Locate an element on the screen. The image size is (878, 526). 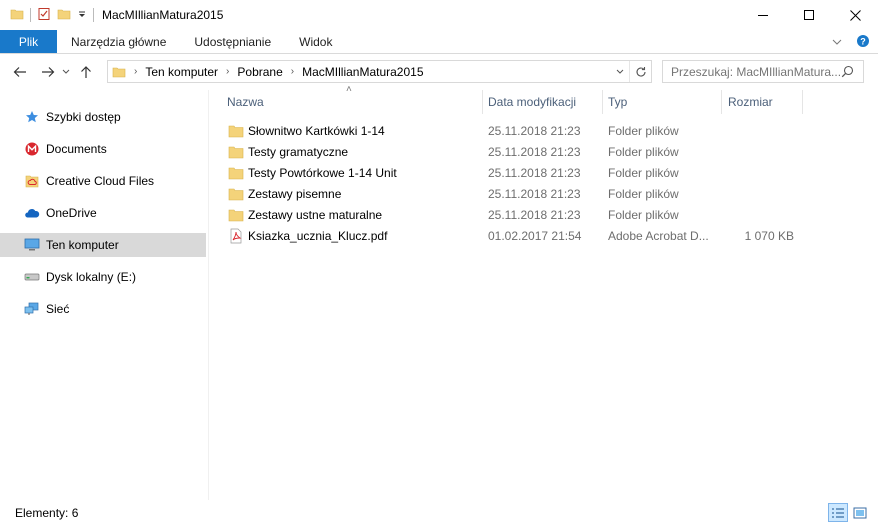
column-header-date: Data modyfikacji is located at coordinates (544, 102).